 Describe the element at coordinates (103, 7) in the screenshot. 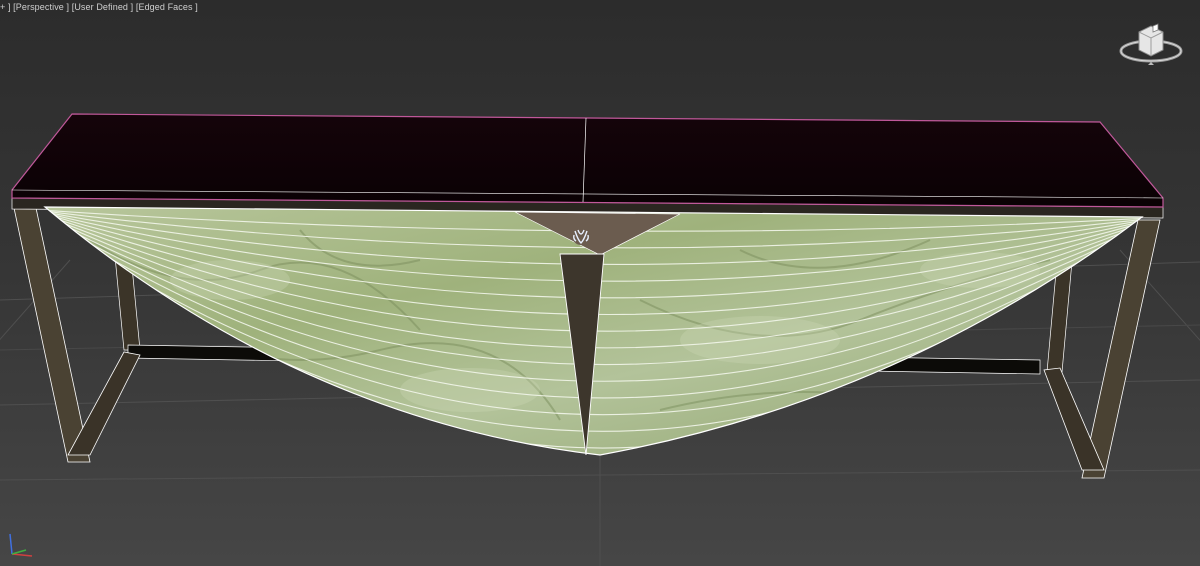

I see `viewport-menu-shading: [User Defined ]` at that location.